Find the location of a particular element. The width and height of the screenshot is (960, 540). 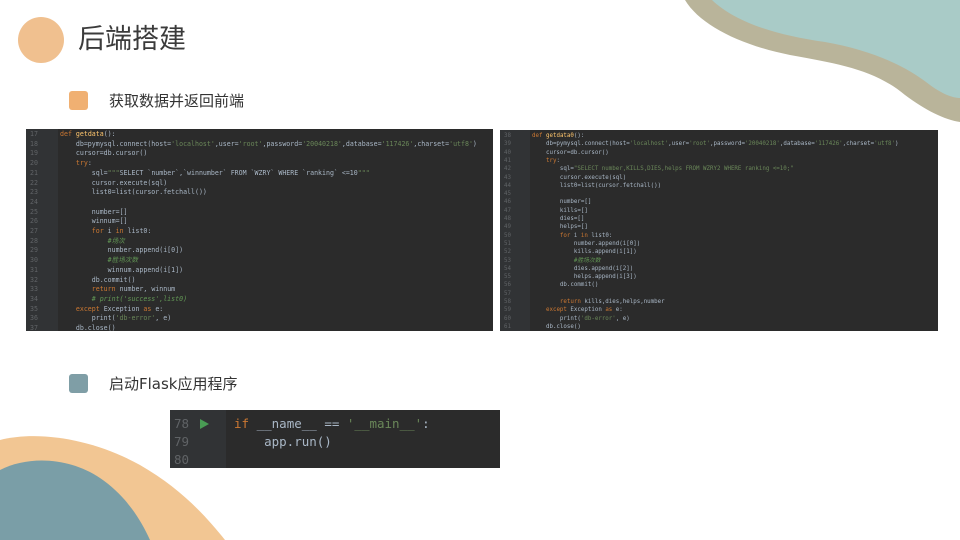

line-number: 45 is located at coordinates (507, 194).